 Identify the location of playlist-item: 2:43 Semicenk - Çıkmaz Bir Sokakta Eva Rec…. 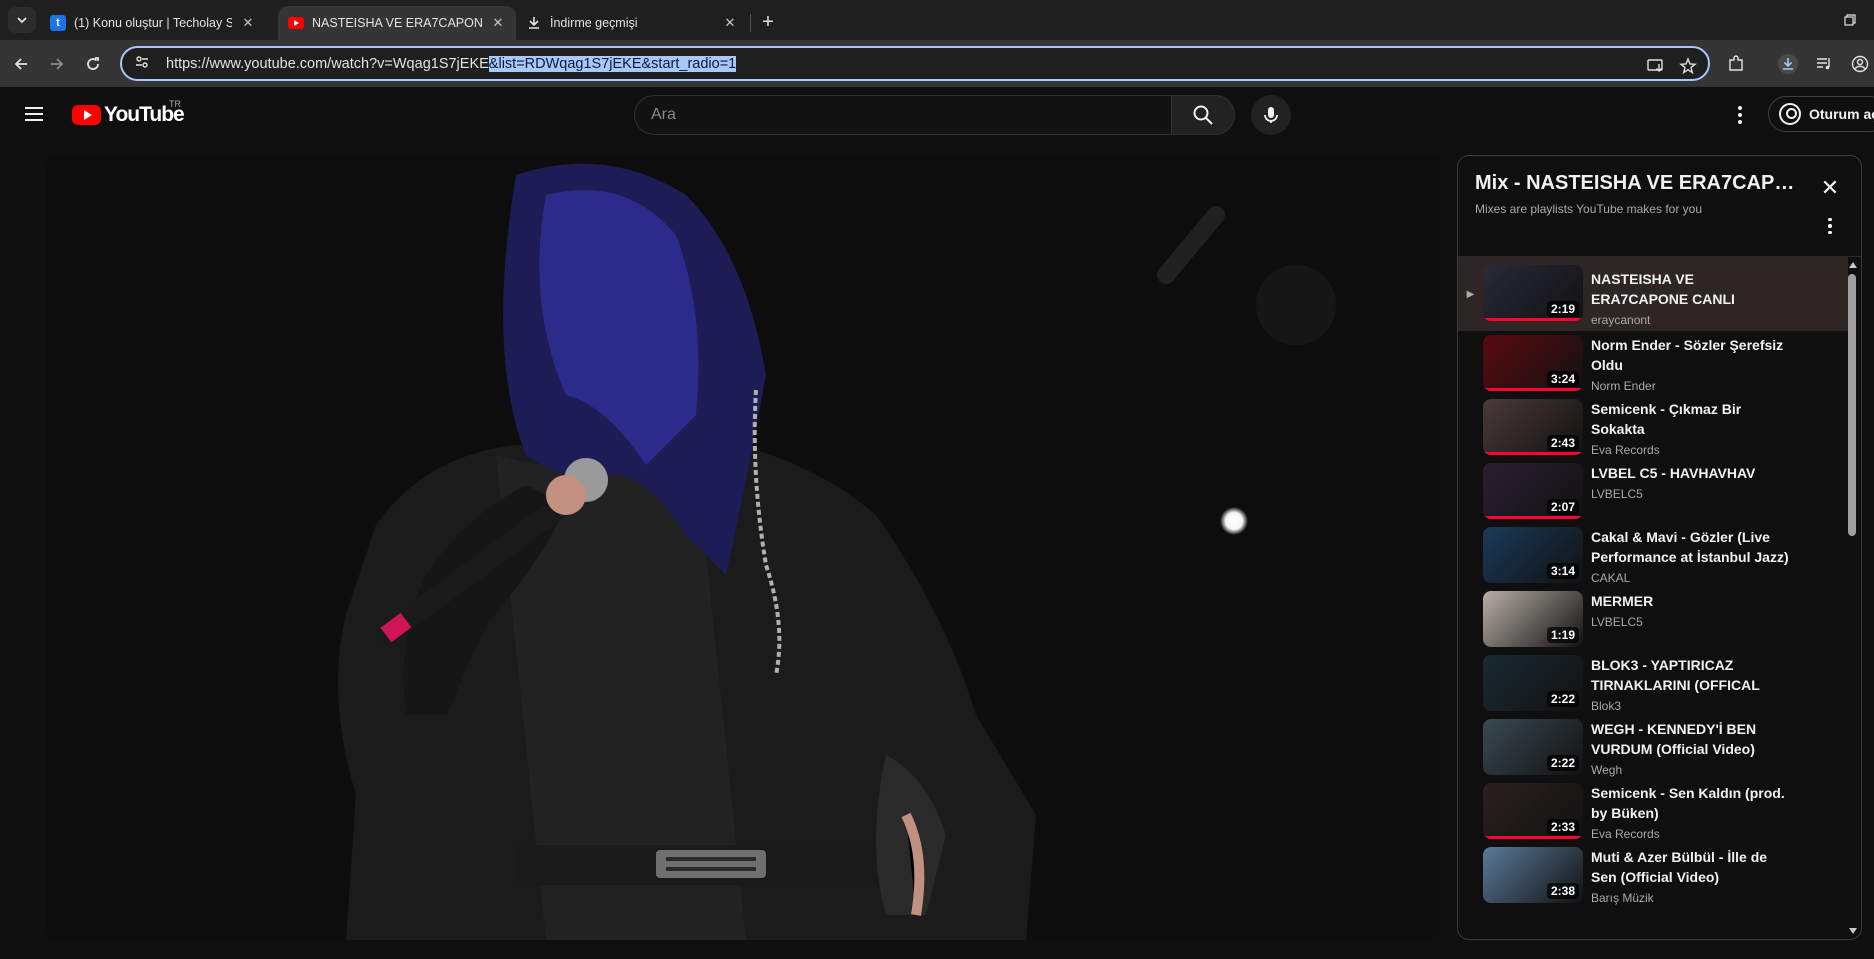
(1653, 427).